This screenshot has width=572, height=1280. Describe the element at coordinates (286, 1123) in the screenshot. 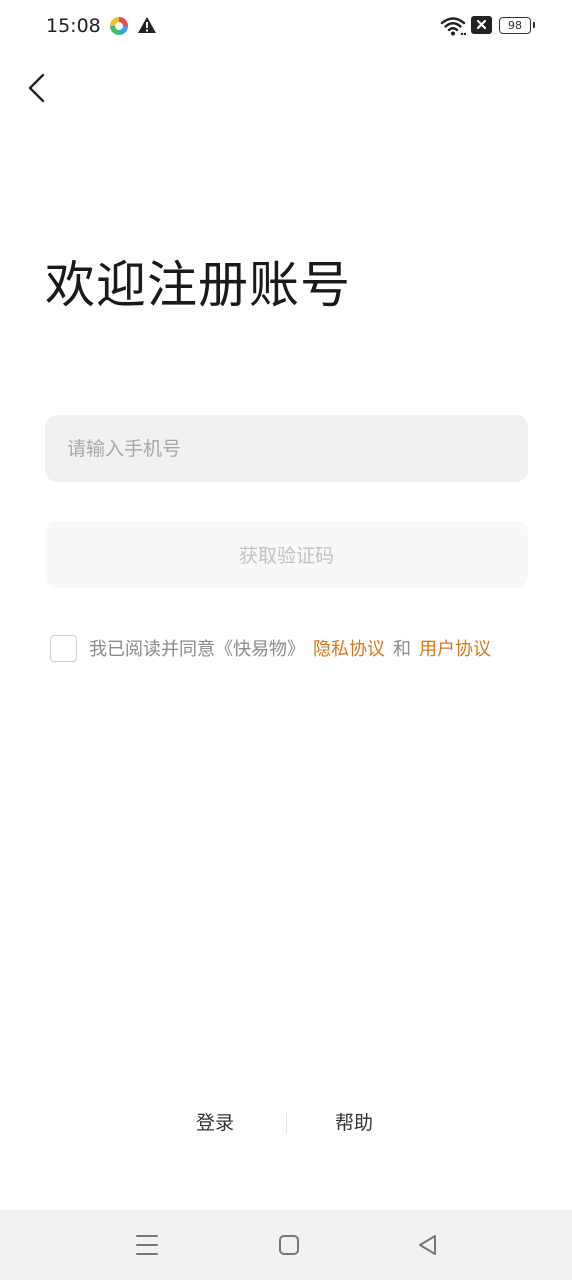

I see `divider` at that location.